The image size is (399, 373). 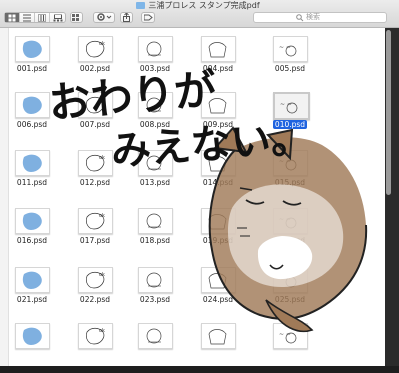 I want to click on file-item: ~ ~ 020.psd, so click(x=290, y=233).